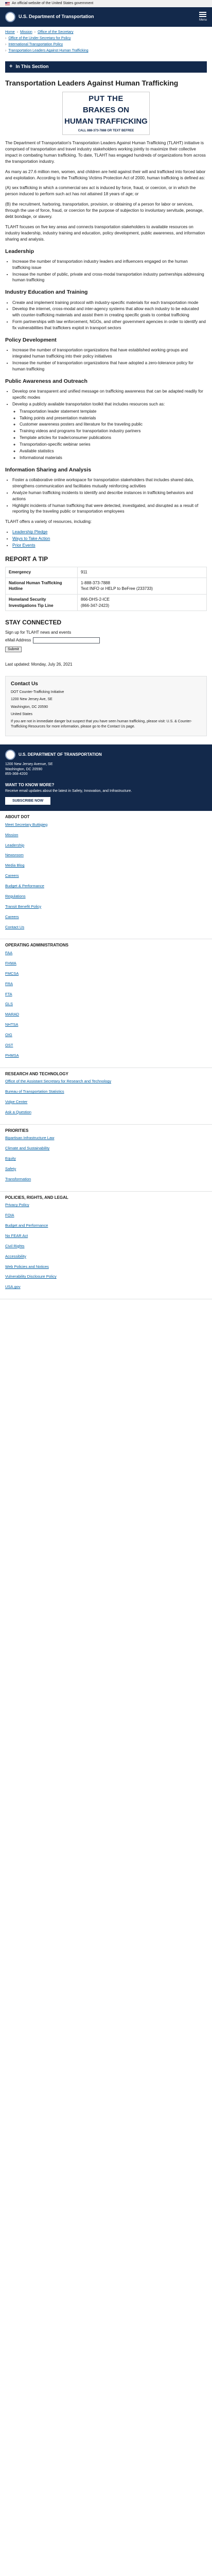  What do you see at coordinates (106, 1169) in the screenshot?
I see `footer-link: Safety` at bounding box center [106, 1169].